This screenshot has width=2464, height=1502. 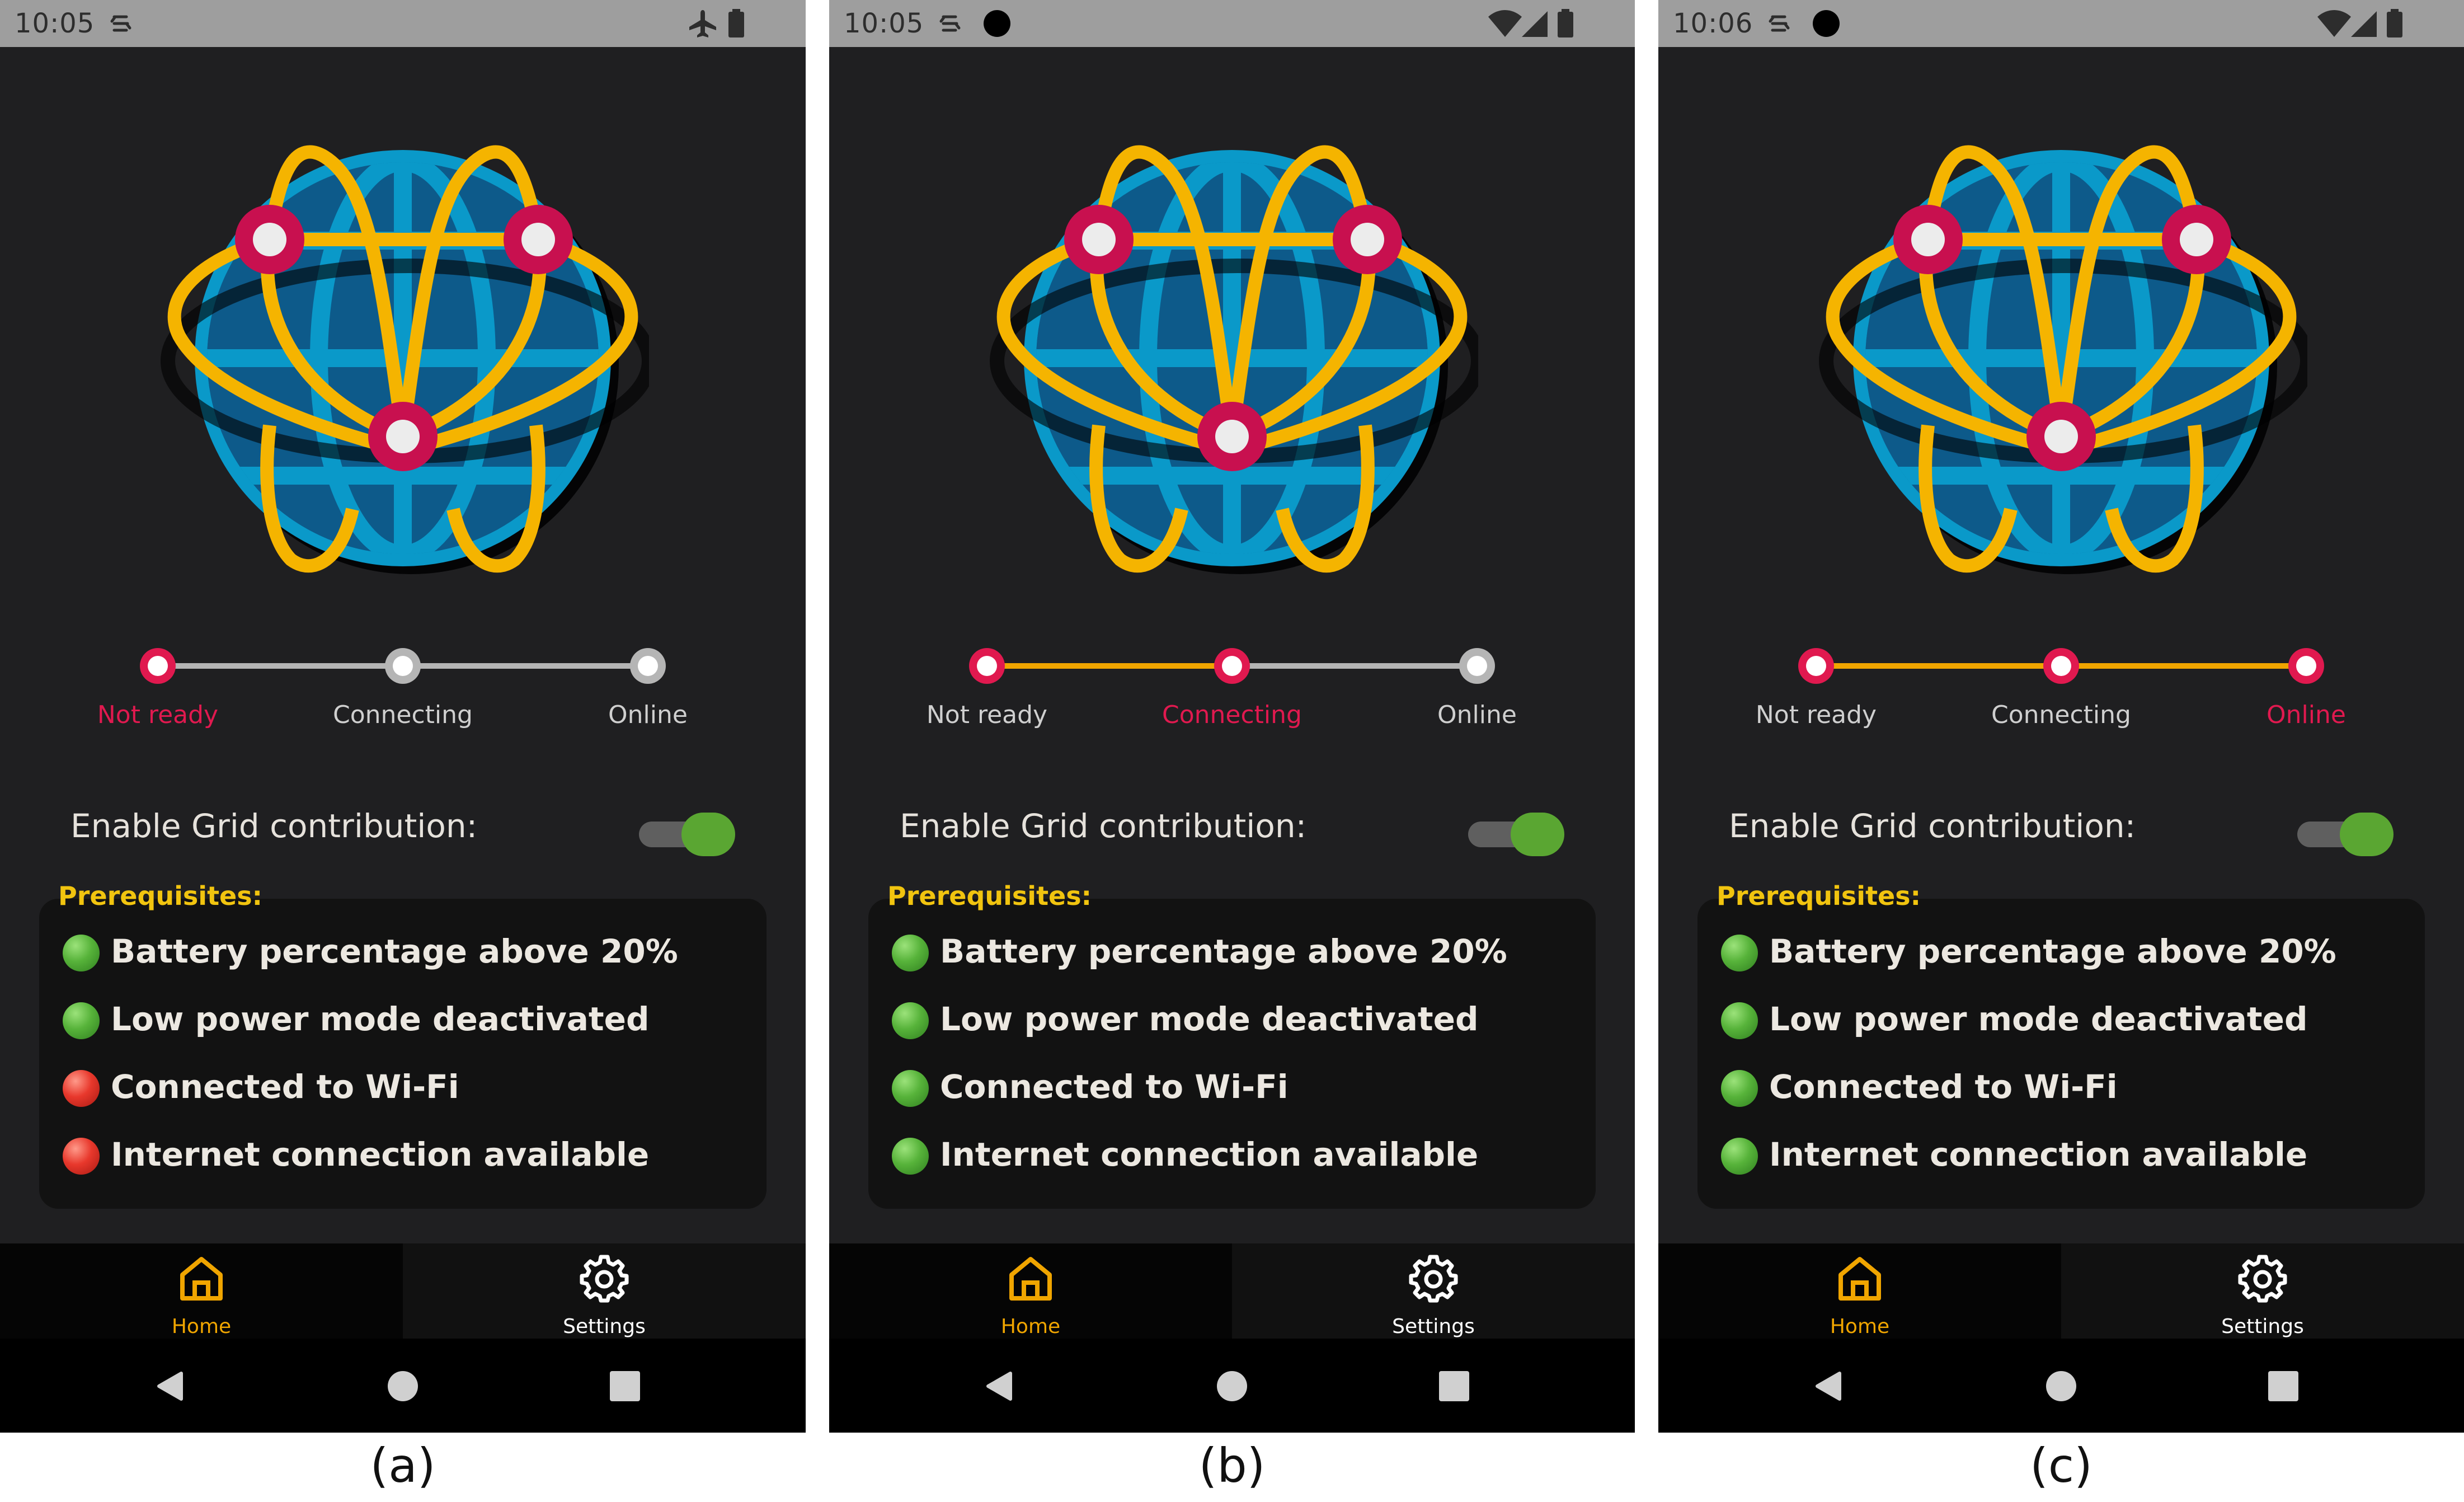 What do you see at coordinates (1232, 1465) in the screenshot?
I see `screen-caption: (b)` at bounding box center [1232, 1465].